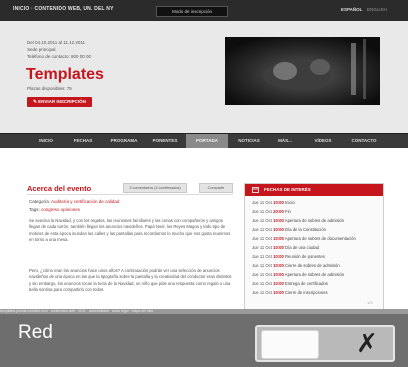 Image resolution: width=408 pixels, height=367 pixels. I want to click on available-places: Plazas disponibles: 75, so click(49, 88).